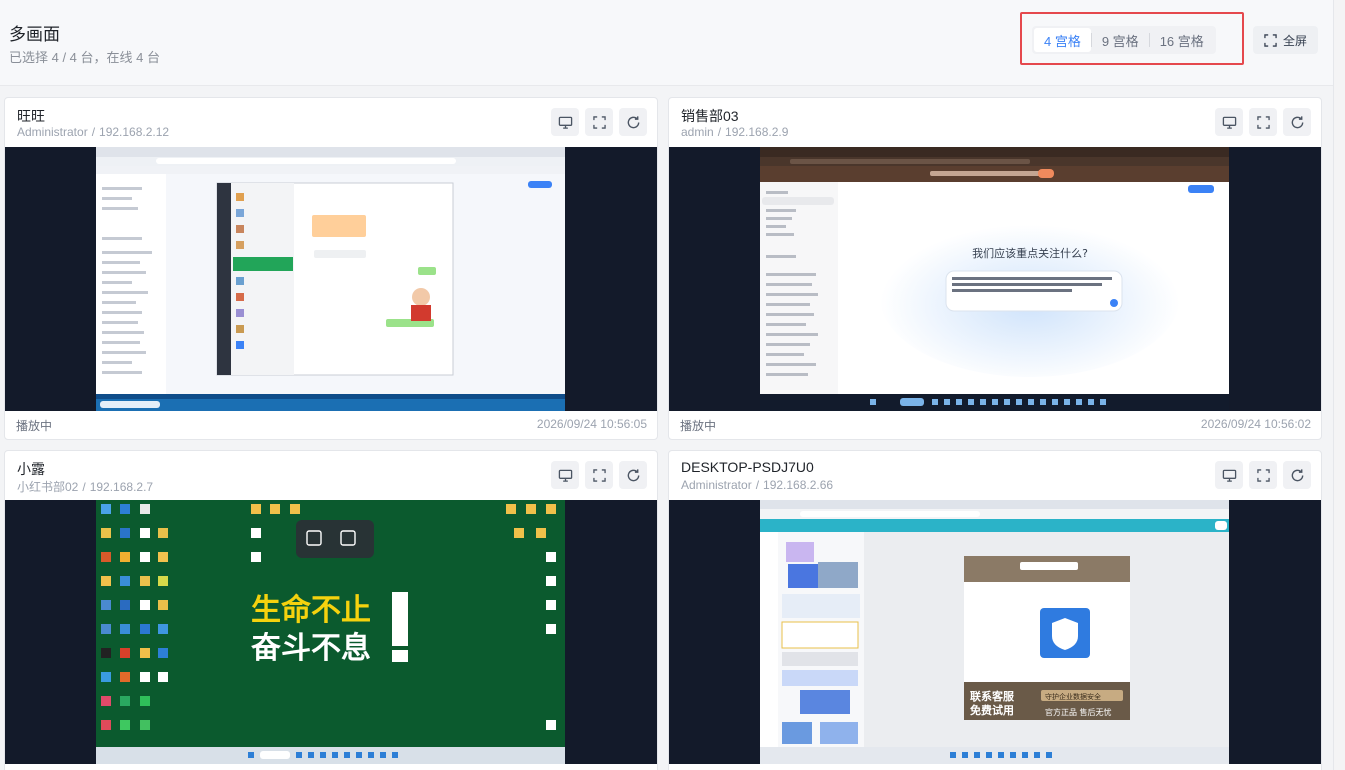  What do you see at coordinates (84, 57) in the screenshot?
I see `selection-summary: 已选择 4 / 4 台，在线 4 台` at bounding box center [84, 57].